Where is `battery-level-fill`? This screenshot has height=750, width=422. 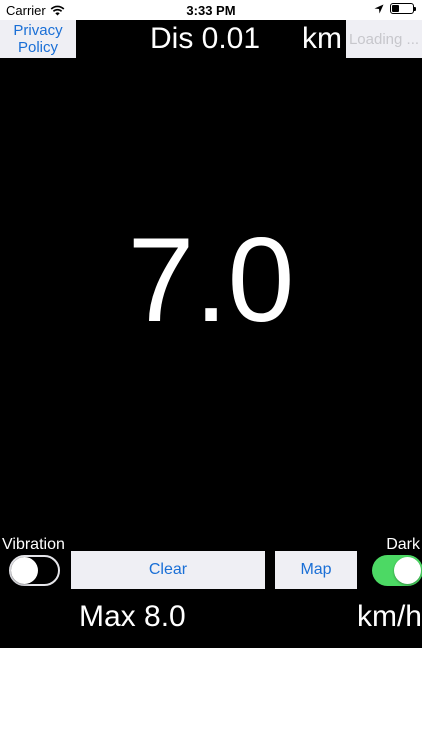 battery-level-fill is located at coordinates (395, 8).